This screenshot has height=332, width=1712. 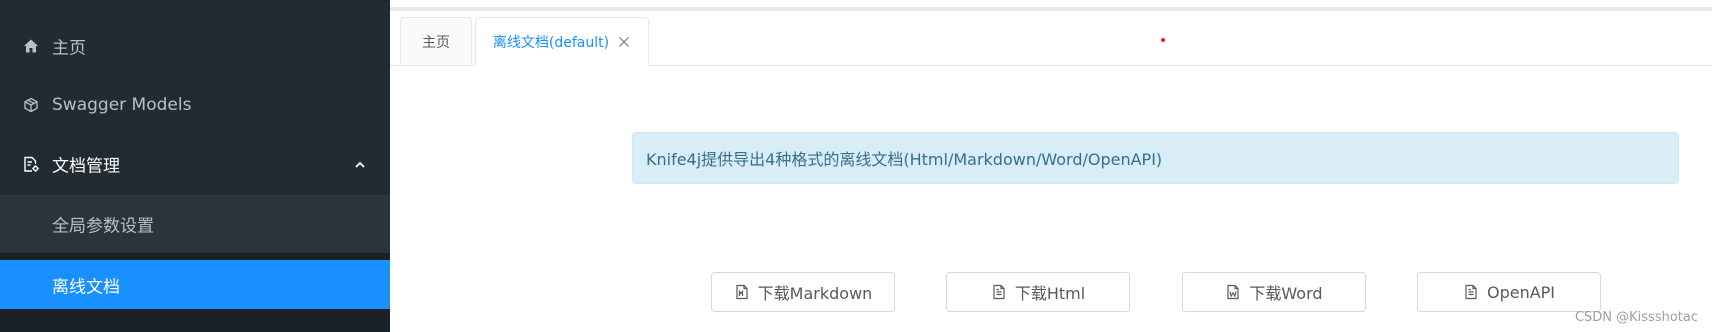 I want to click on download-openapi-button: OpenAPI, so click(x=1509, y=292).